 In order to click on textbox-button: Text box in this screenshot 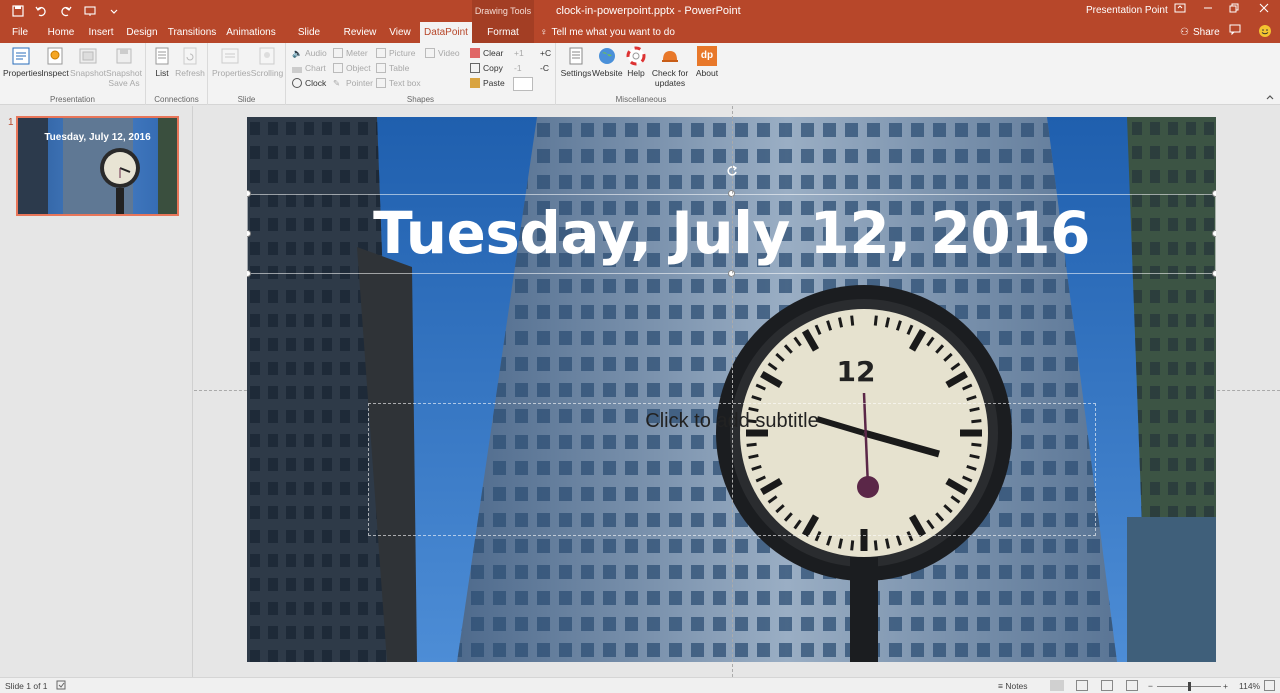, I will do `click(398, 83)`.